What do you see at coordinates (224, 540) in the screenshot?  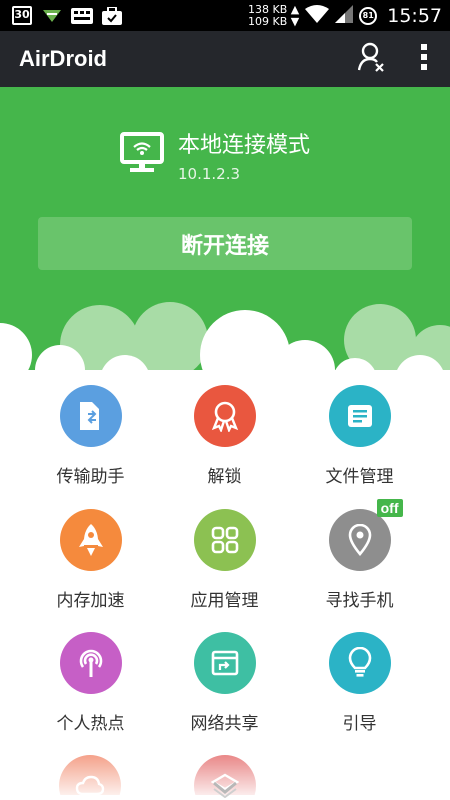 I see `apps-grid-icon` at bounding box center [224, 540].